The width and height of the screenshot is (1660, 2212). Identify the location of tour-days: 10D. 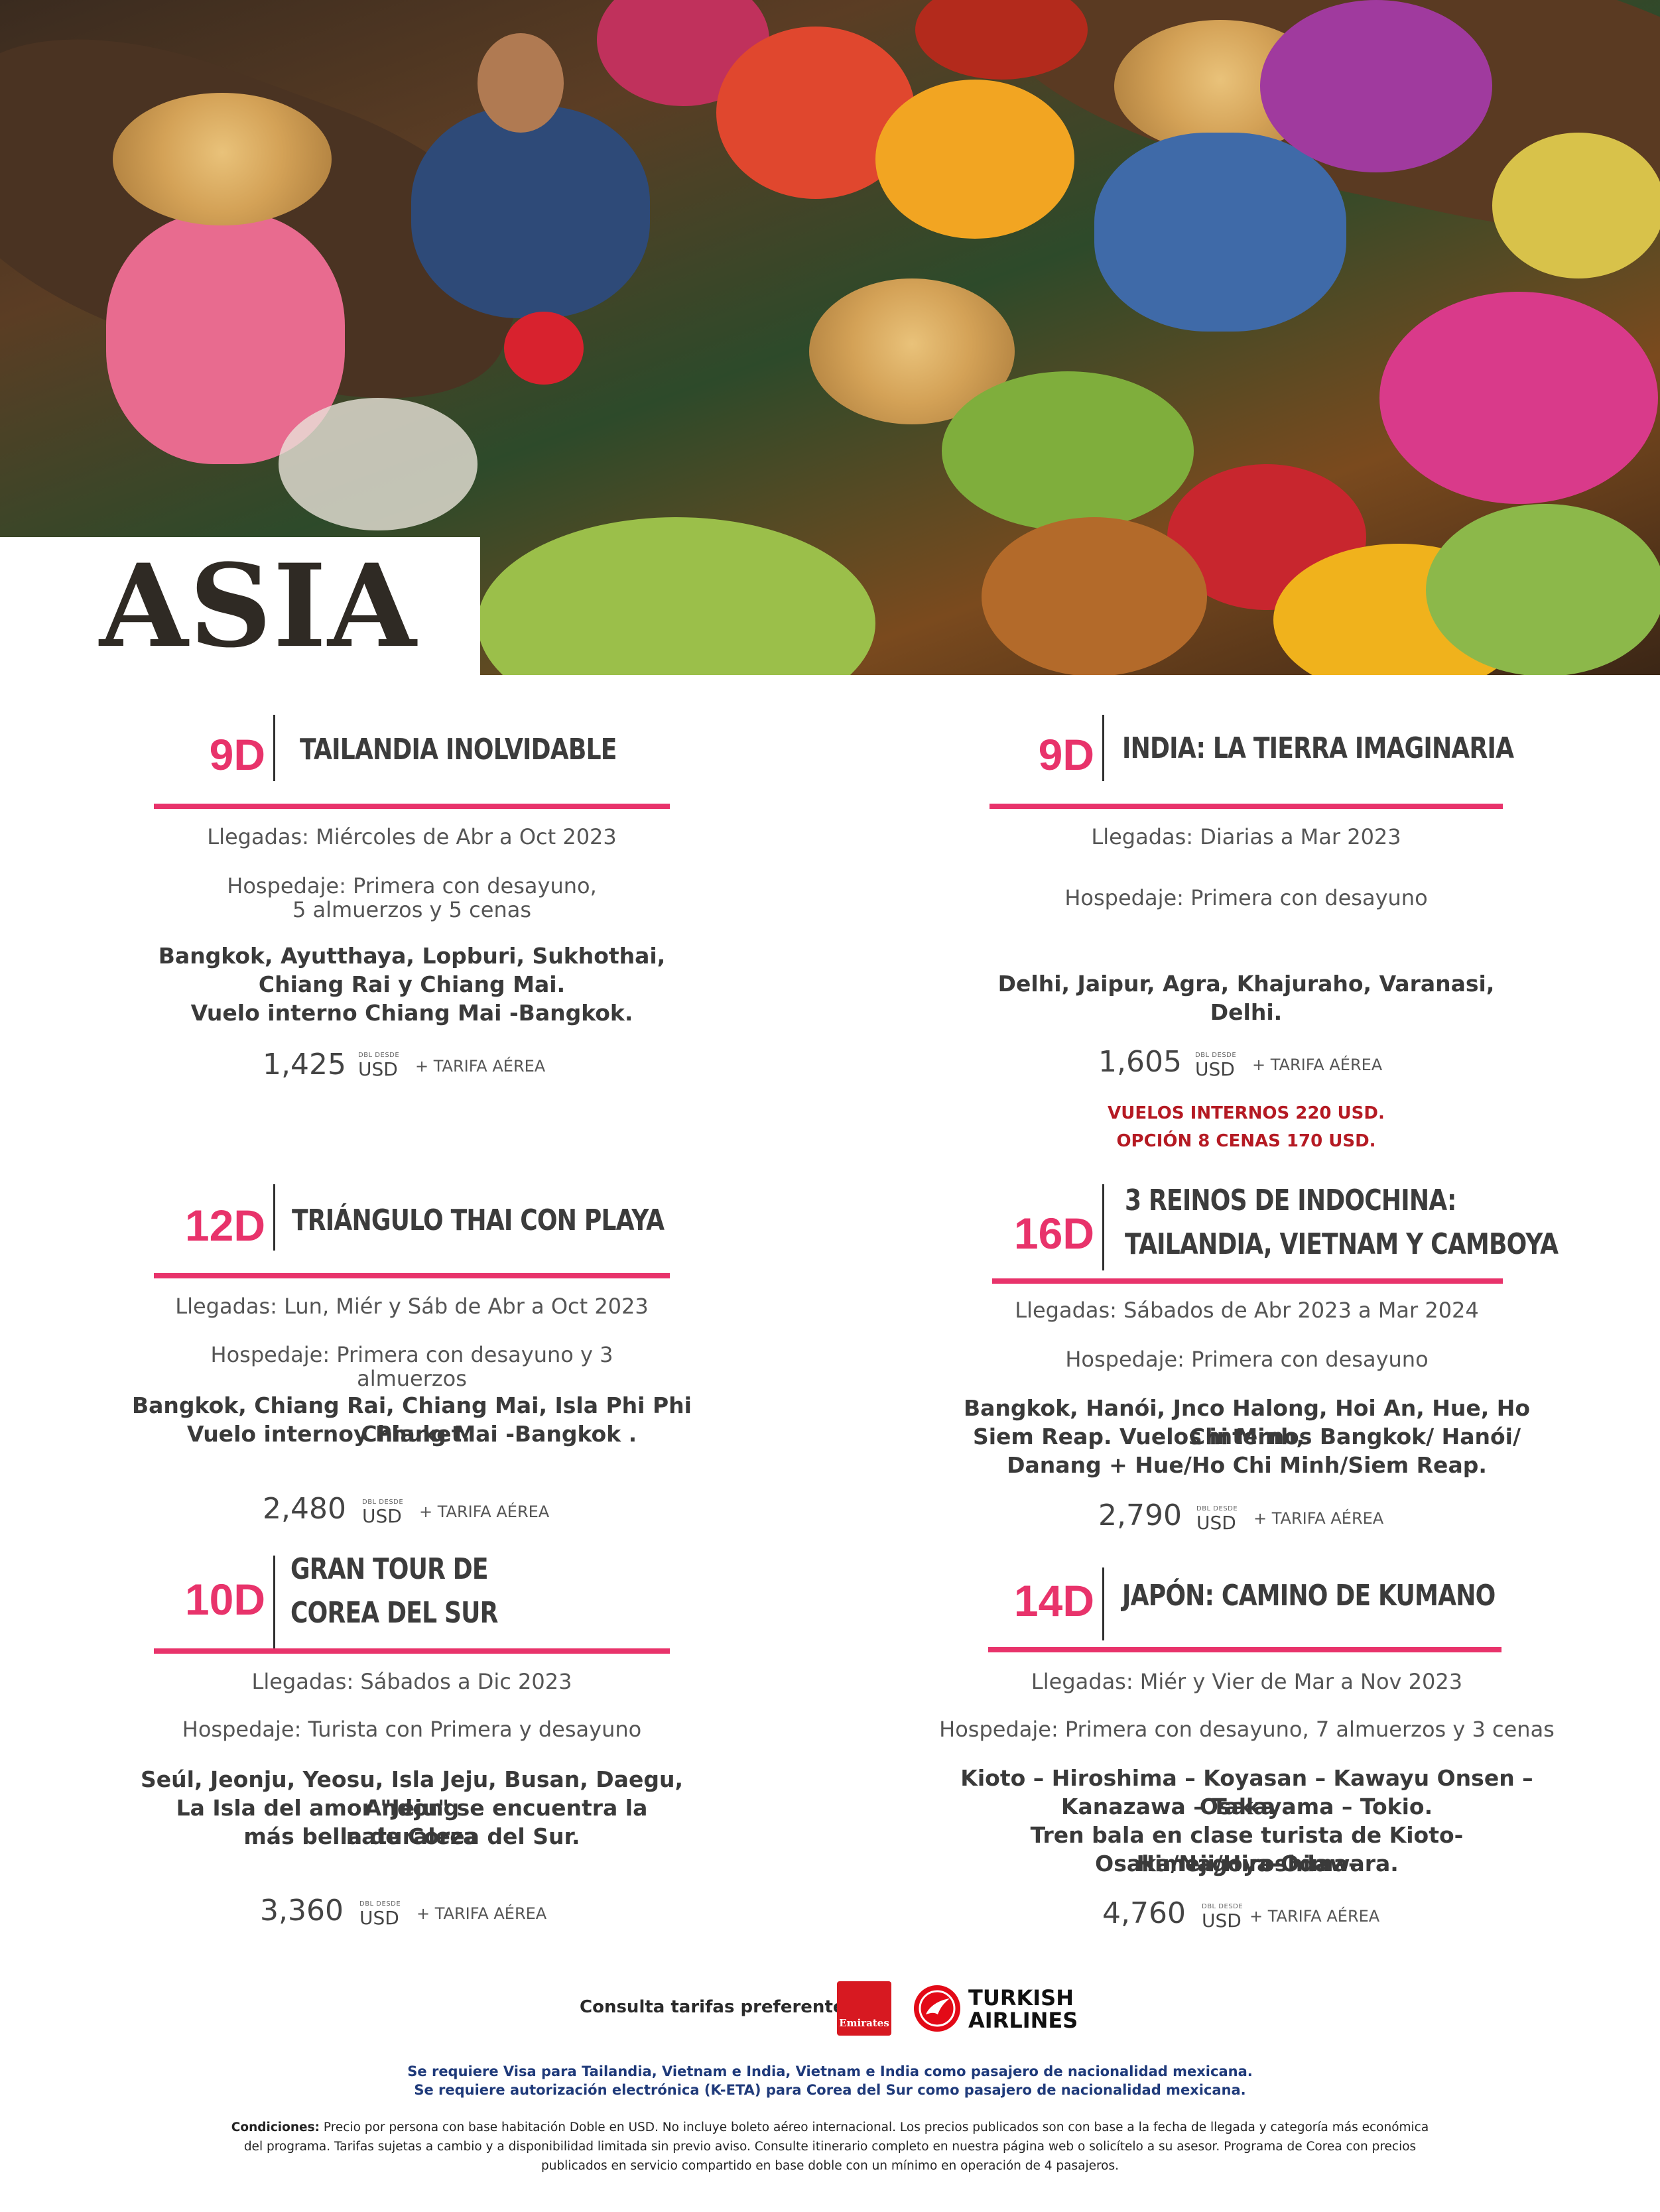
(224, 1599).